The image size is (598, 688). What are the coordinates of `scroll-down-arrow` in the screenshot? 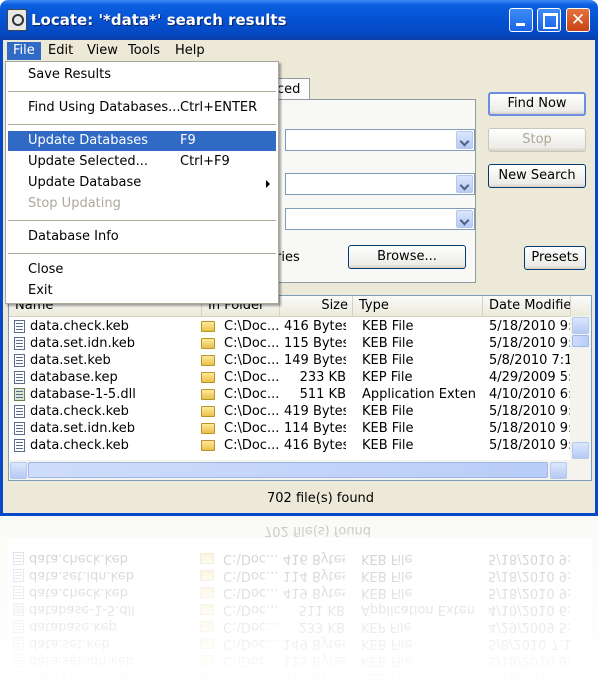 It's located at (580, 450).